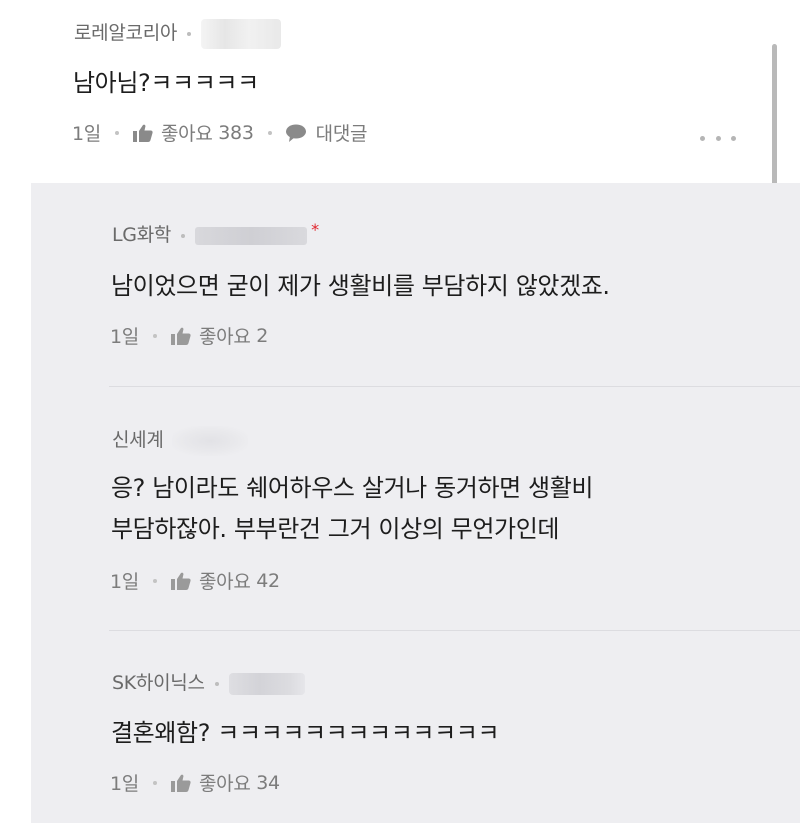 This screenshot has height=823, width=800. I want to click on reply-button: 대댓글, so click(326, 132).